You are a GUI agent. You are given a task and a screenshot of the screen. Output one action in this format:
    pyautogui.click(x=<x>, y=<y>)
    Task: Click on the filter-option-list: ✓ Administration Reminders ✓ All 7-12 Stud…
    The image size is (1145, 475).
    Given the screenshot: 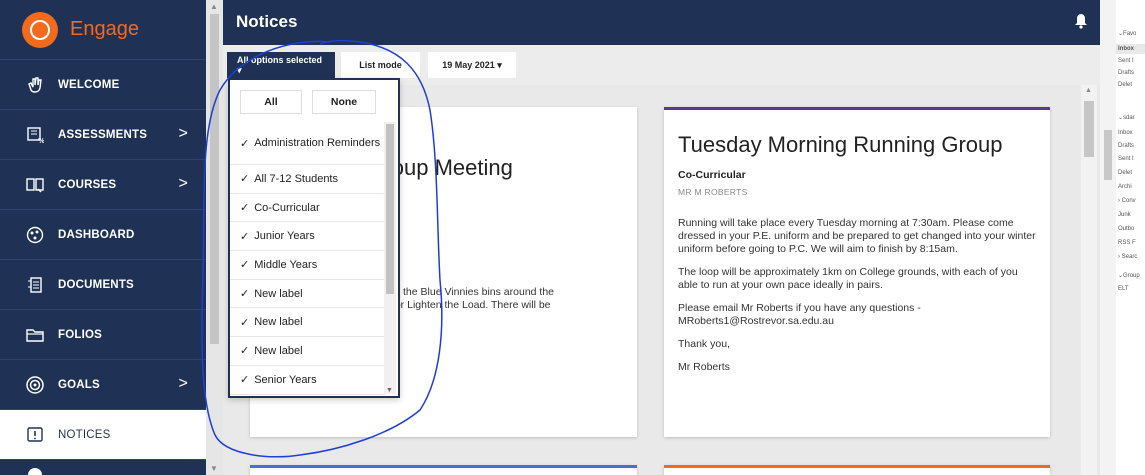 What is the action you would take?
    pyautogui.click(x=307, y=258)
    